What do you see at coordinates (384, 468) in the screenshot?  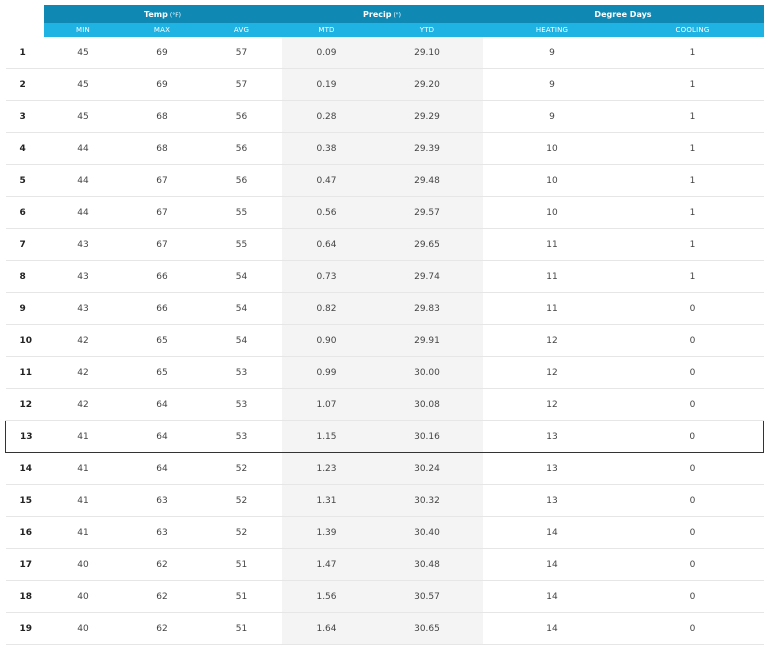 I see `table-row: 14 41 64 52 1.23 30.24 13 0` at bounding box center [384, 468].